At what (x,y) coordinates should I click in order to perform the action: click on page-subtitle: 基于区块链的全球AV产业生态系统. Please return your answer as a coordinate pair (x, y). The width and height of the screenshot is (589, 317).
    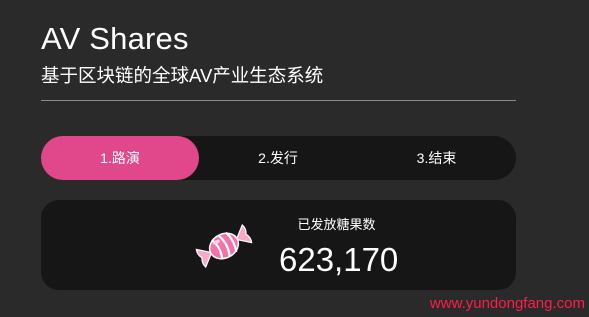
    Looking at the image, I should click on (182, 75).